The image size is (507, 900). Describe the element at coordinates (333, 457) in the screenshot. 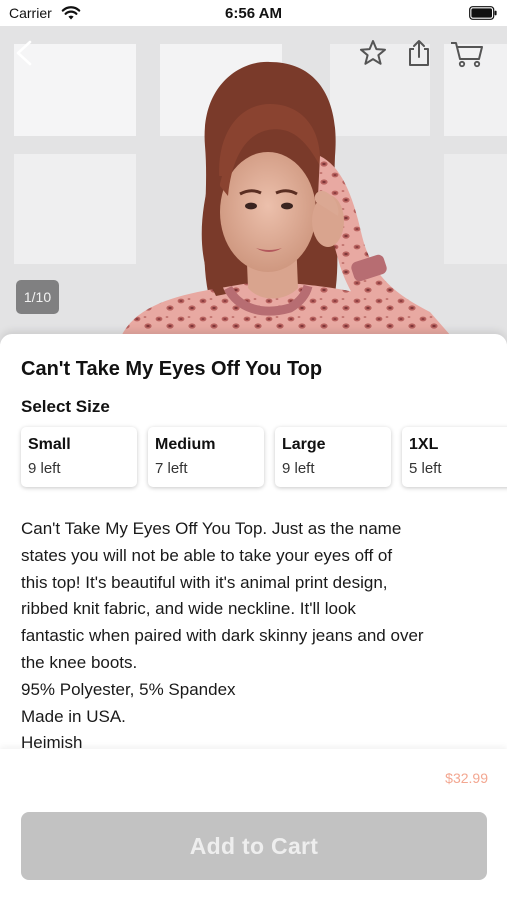

I see `size-option-large: Large 9 left` at that location.